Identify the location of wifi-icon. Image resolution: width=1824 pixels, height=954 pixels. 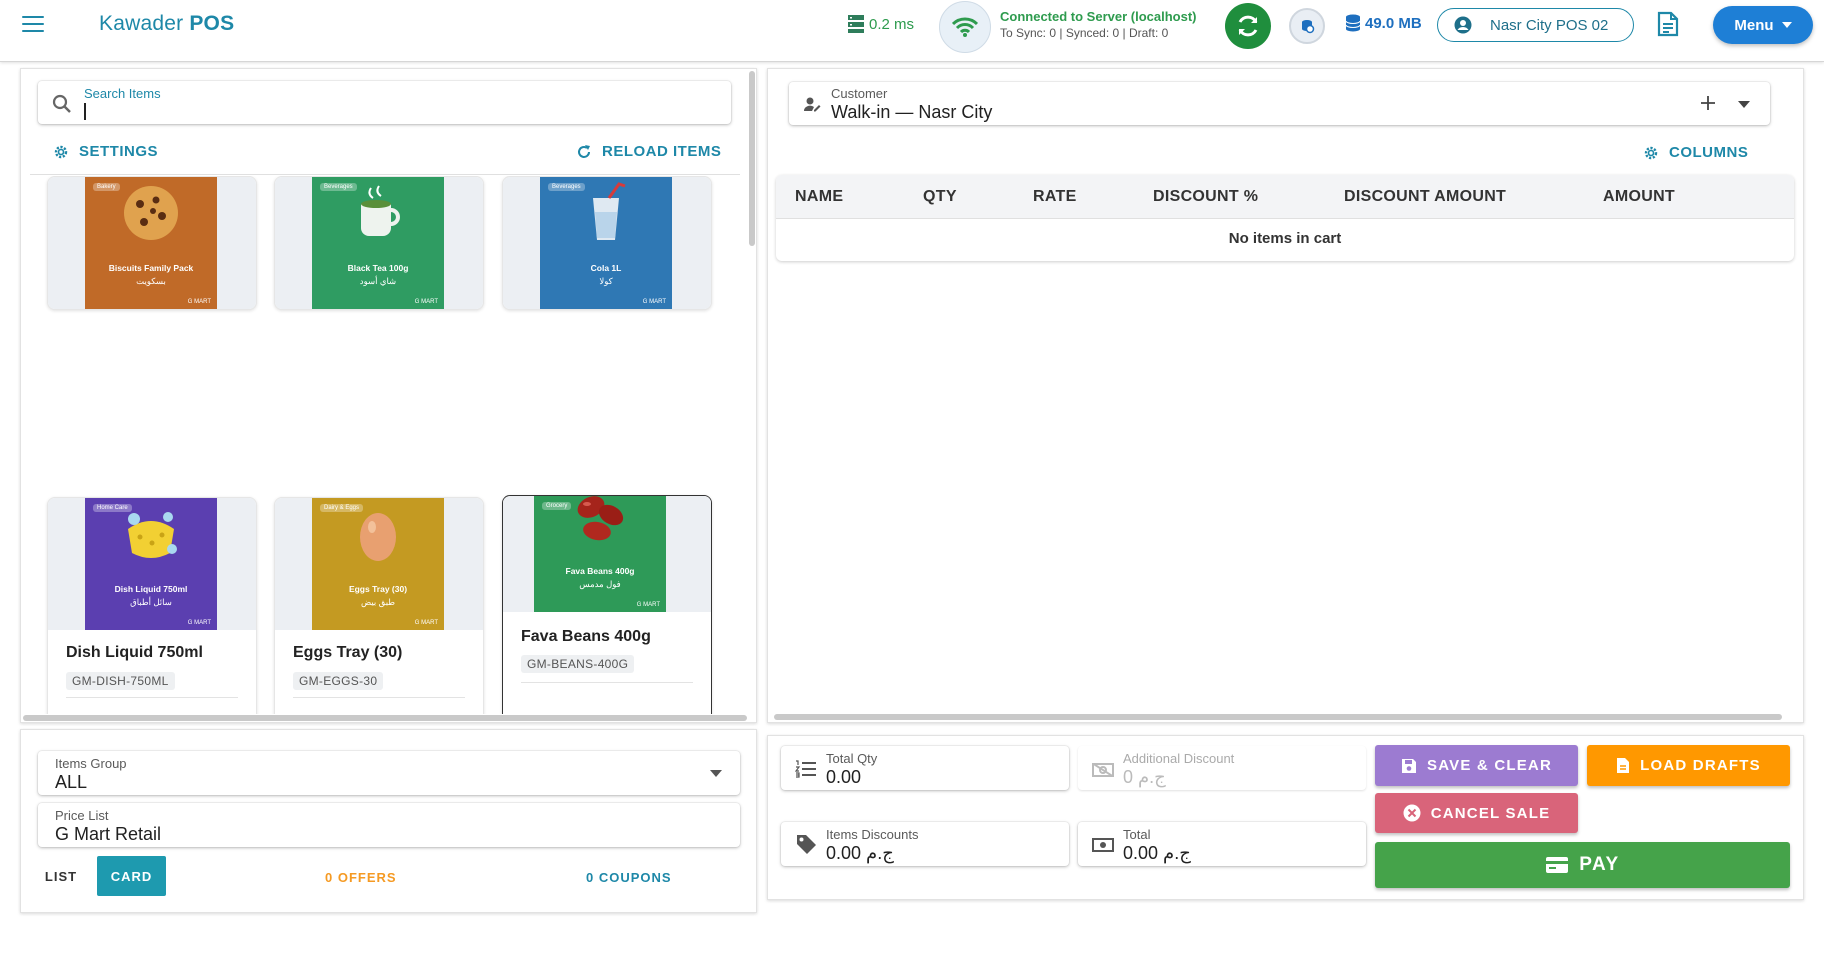
(965, 27).